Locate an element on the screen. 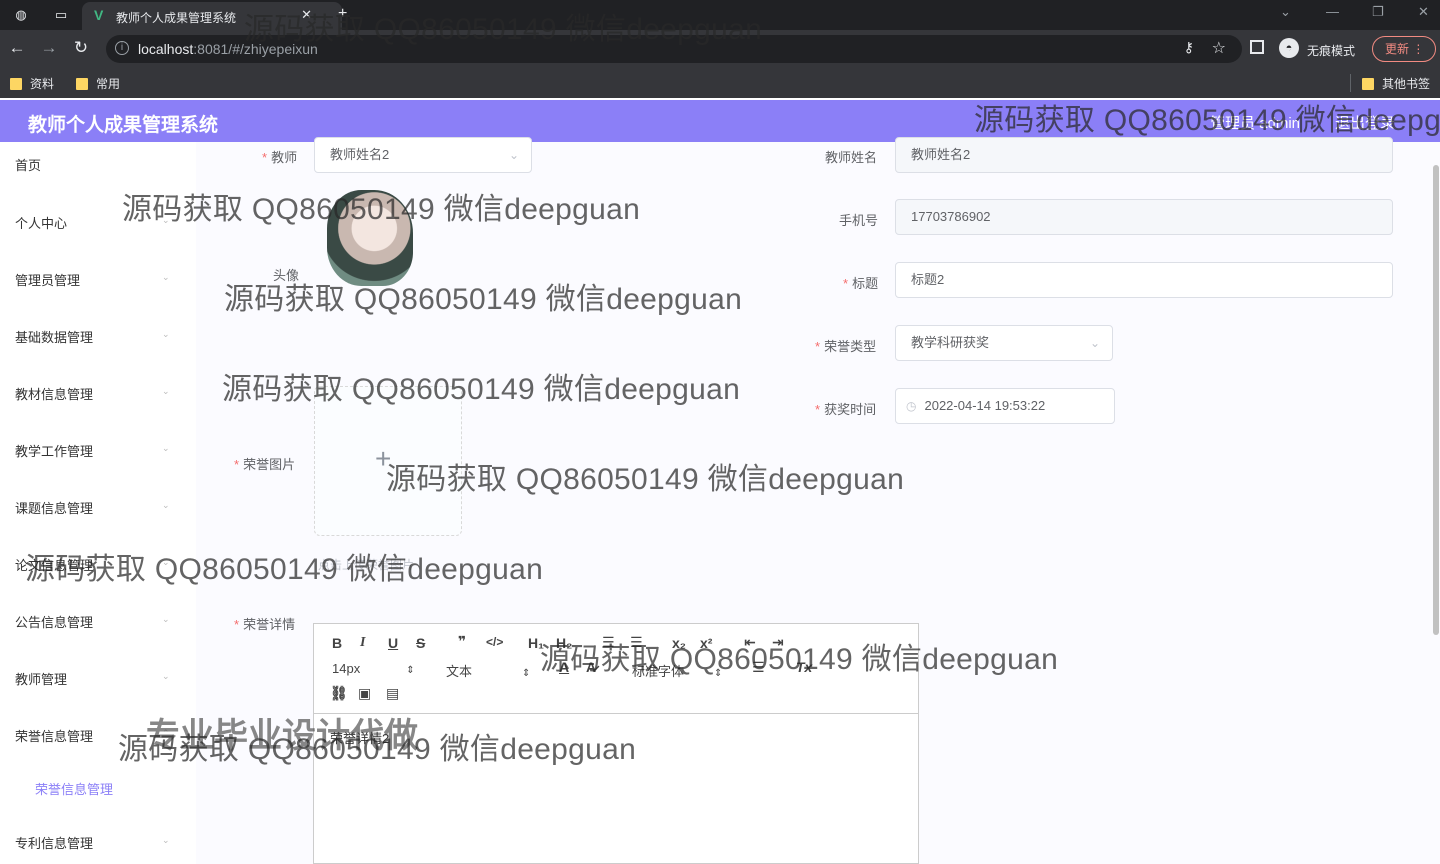 Image resolution: width=1440 pixels, height=864 pixels. side-panel-icon is located at coordinates (1257, 47).